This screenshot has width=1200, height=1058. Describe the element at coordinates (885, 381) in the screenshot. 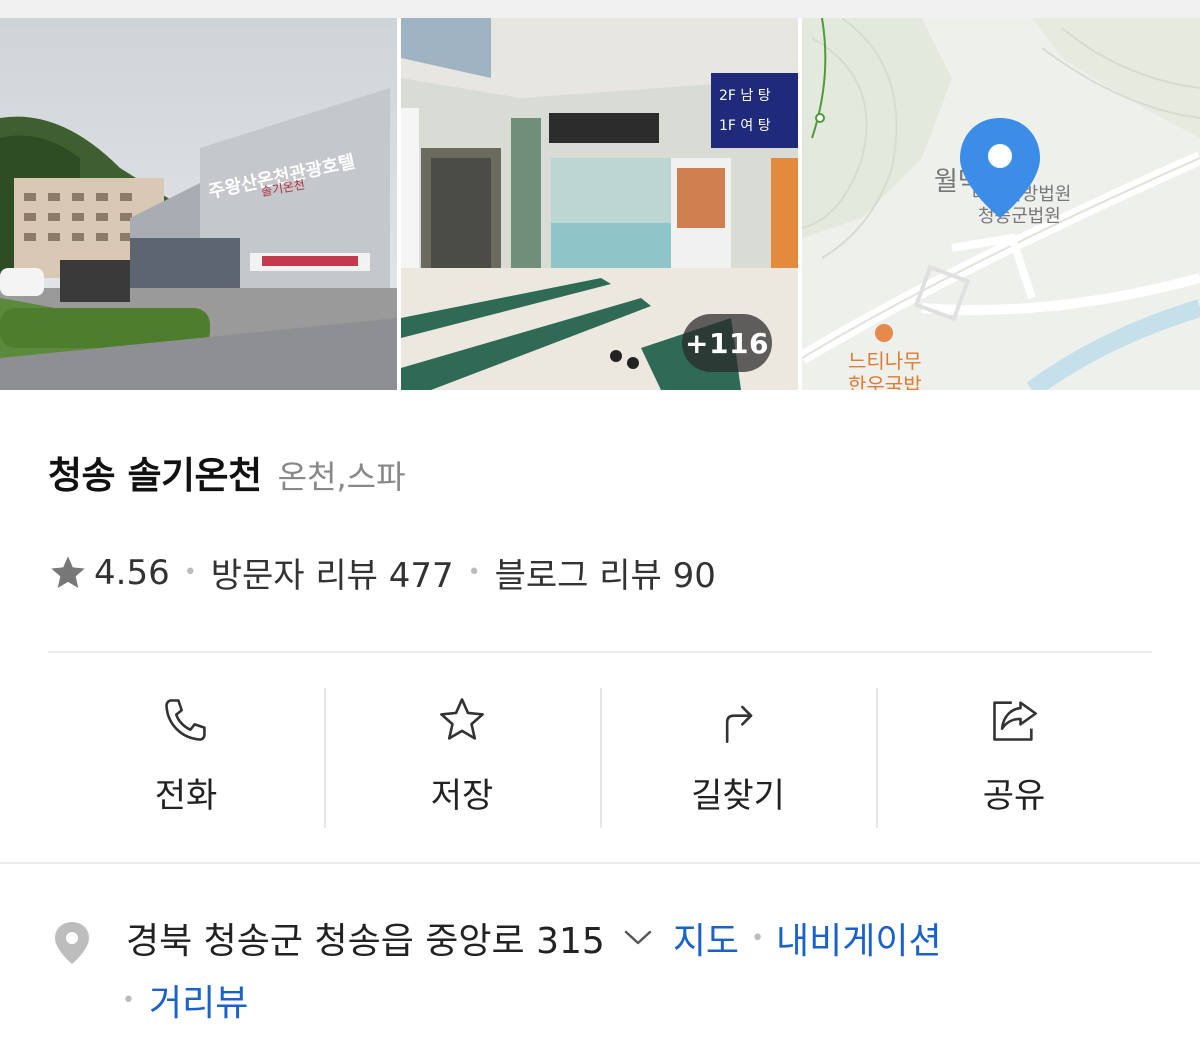

I see `map-label-restaurant-sub: 한우국밥` at that location.